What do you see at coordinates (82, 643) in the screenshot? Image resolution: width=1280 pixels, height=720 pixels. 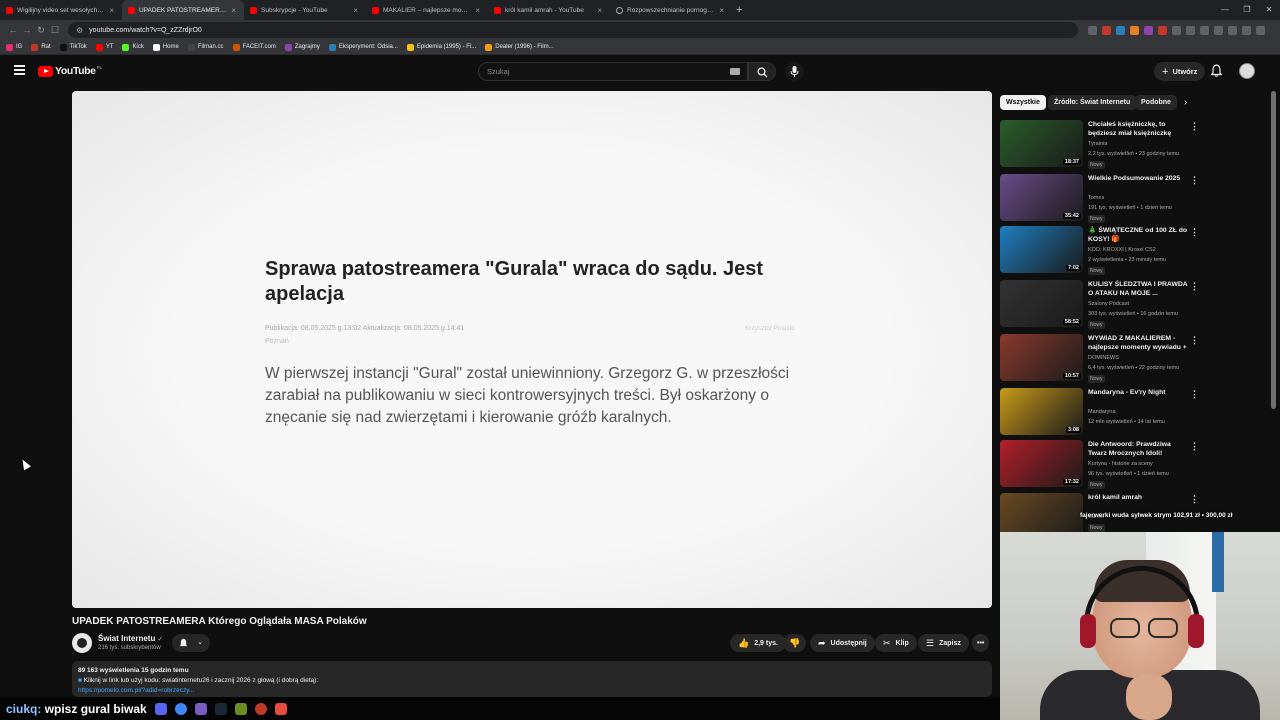 I see `channel-avatar` at bounding box center [82, 643].